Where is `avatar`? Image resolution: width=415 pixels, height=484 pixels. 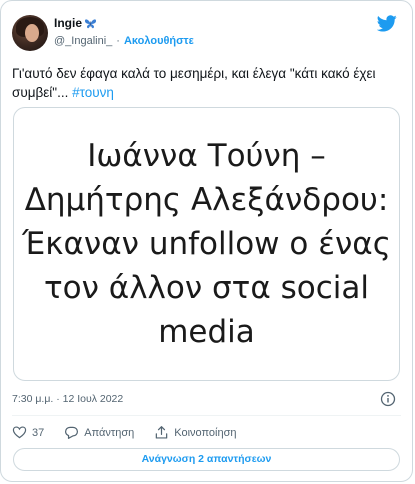
avatar is located at coordinates (30, 33).